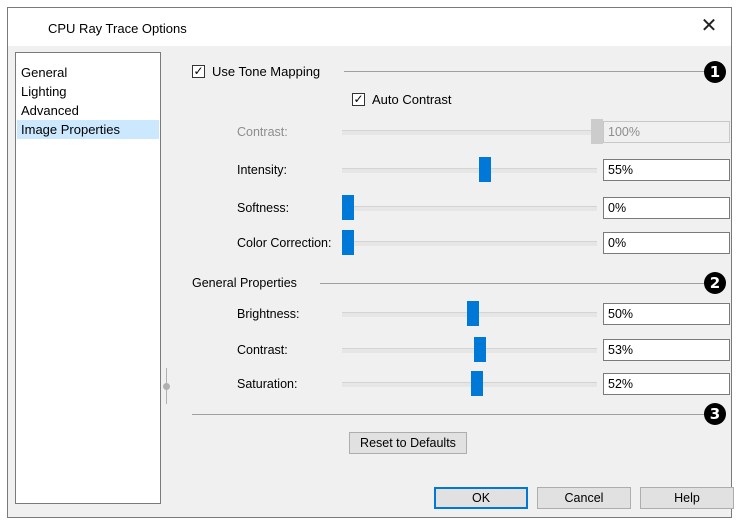  What do you see at coordinates (666, 350) in the screenshot?
I see `general-contrast-value-field: 53%` at bounding box center [666, 350].